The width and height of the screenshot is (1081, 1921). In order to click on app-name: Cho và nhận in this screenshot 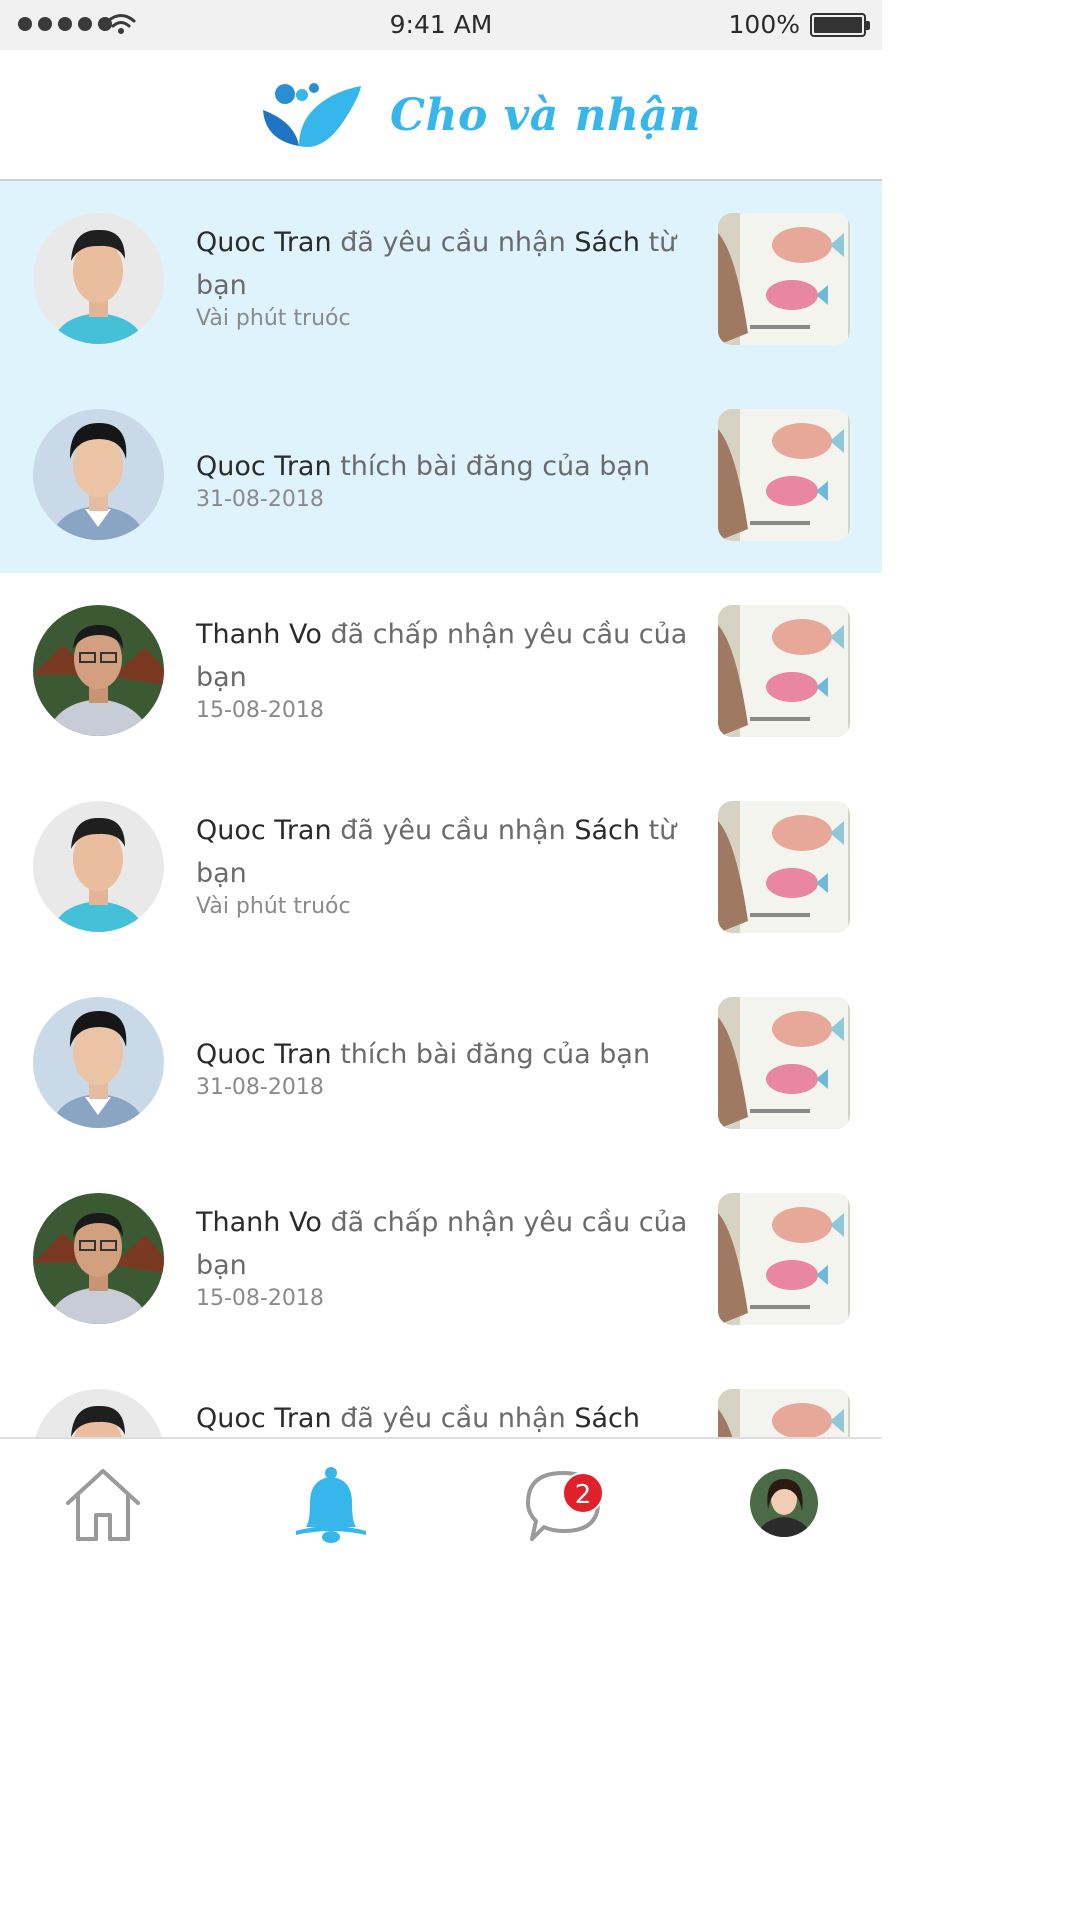, I will do `click(546, 115)`.